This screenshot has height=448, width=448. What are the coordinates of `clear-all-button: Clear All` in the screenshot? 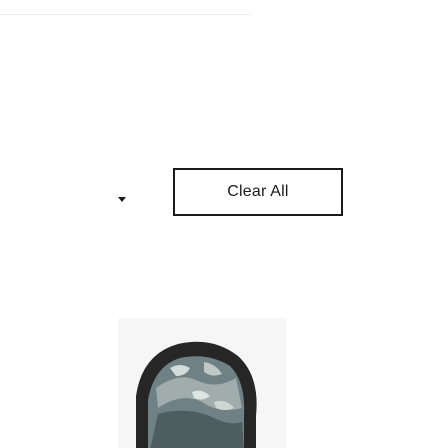 It's located at (258, 192).